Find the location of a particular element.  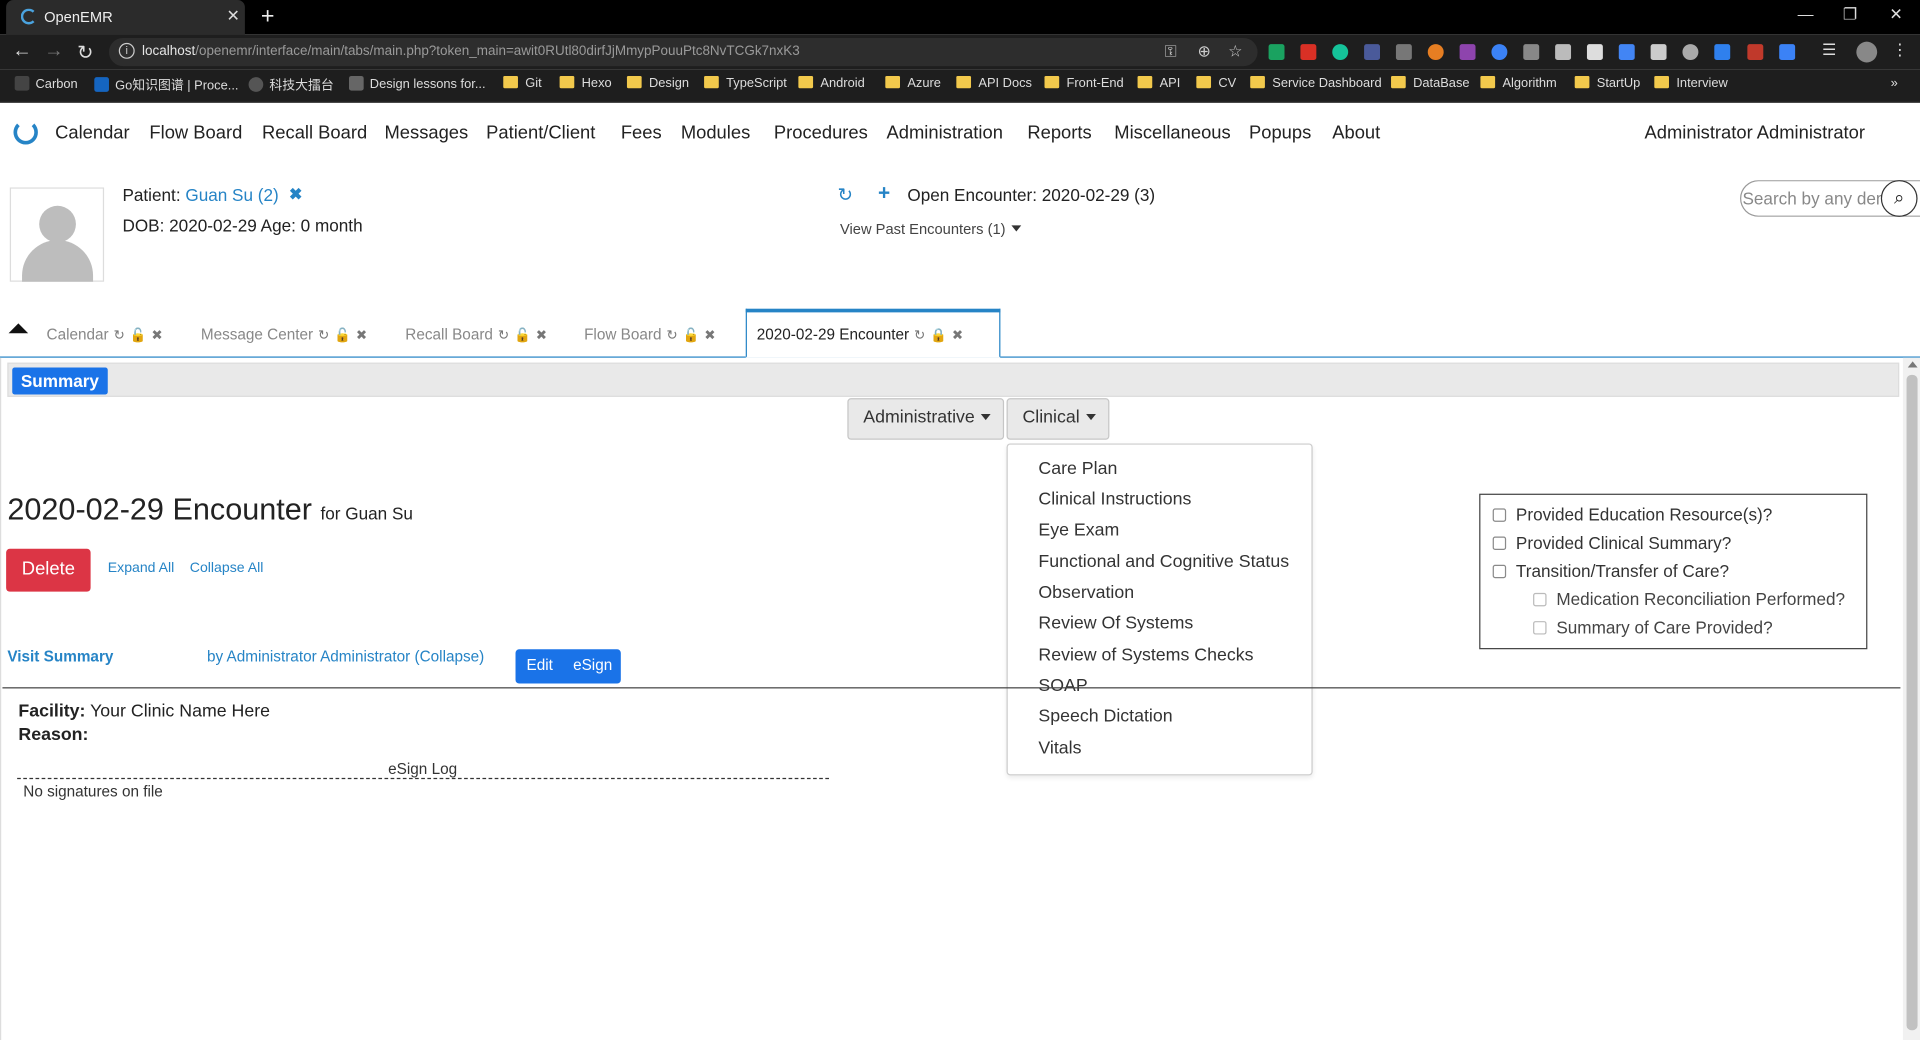

bookmark-folder: DataBase is located at coordinates (1430, 83).